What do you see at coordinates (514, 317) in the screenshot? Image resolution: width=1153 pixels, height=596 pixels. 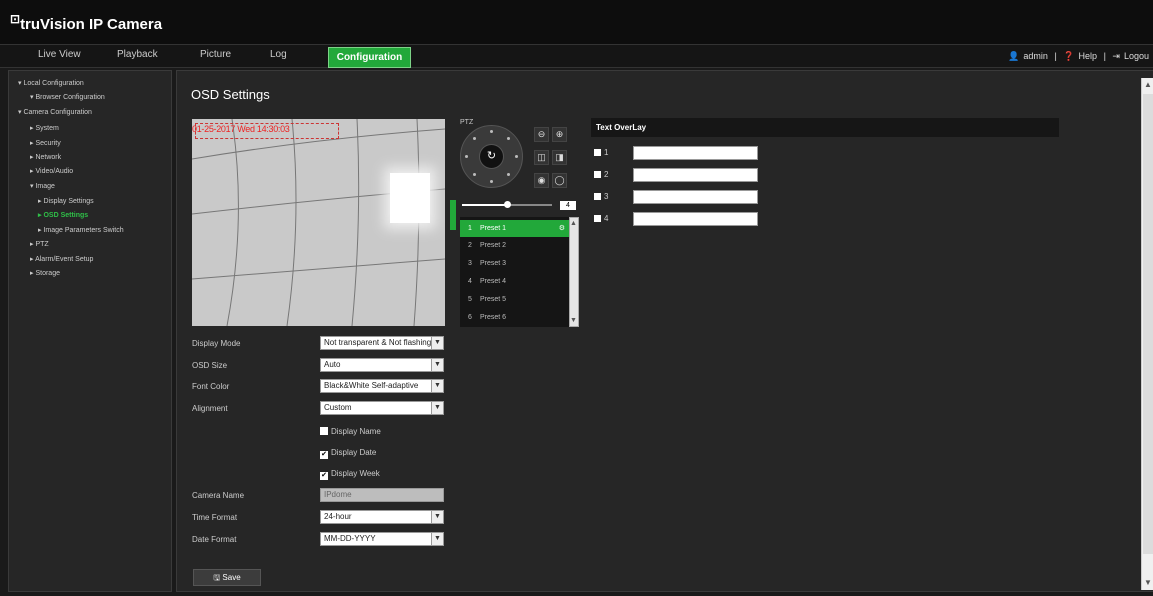 I see `preset-item: 6 Preset 6` at bounding box center [514, 317].